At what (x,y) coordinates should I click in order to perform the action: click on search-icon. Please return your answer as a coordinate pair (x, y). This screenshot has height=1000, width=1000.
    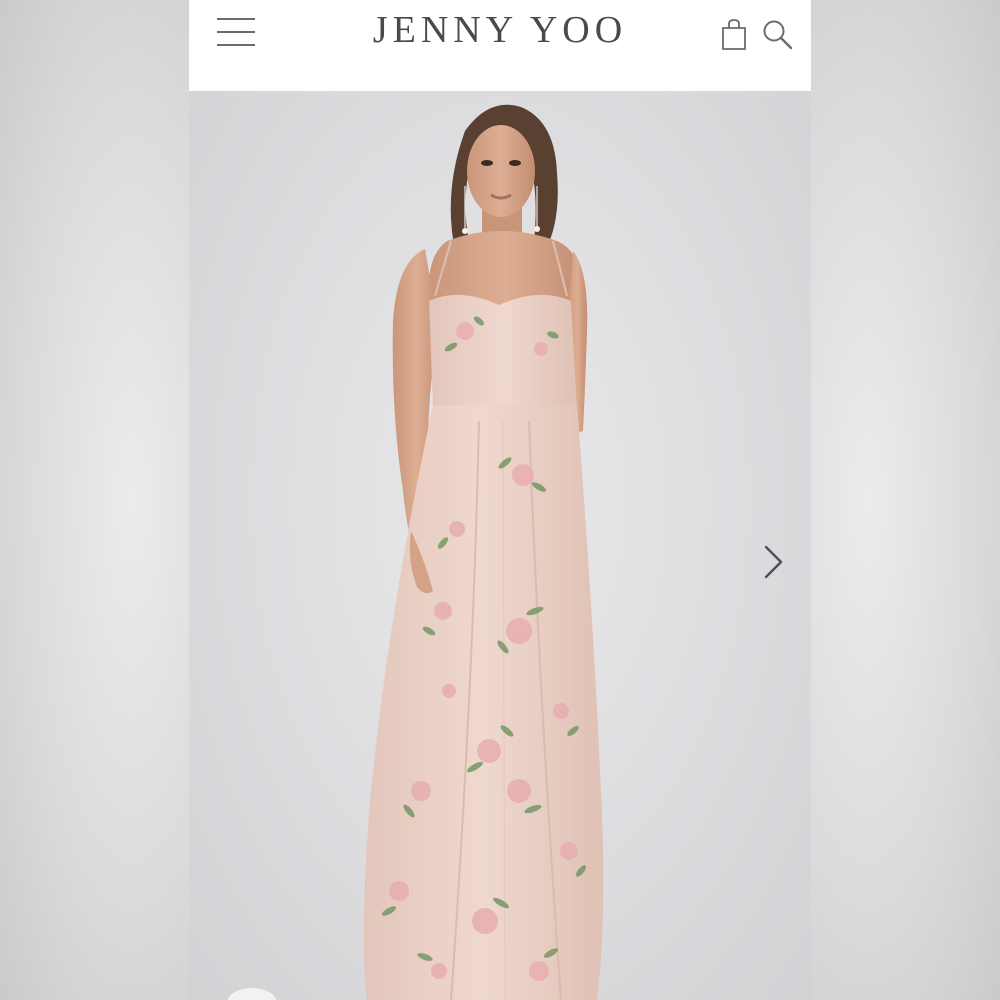
    Looking at the image, I should click on (778, 35).